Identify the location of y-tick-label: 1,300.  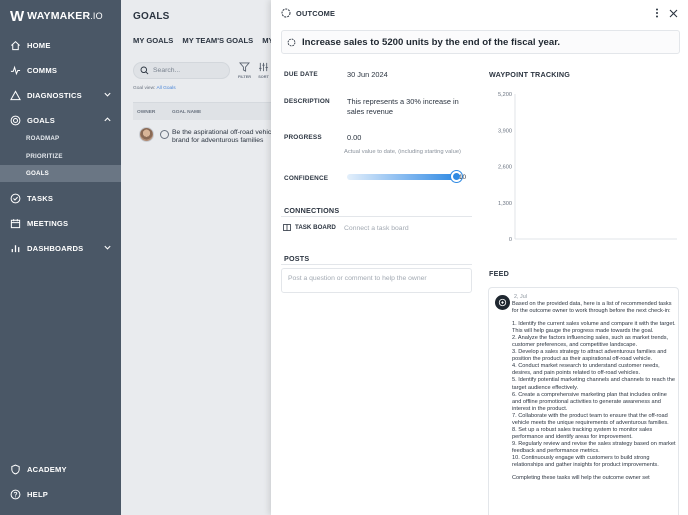
(505, 204).